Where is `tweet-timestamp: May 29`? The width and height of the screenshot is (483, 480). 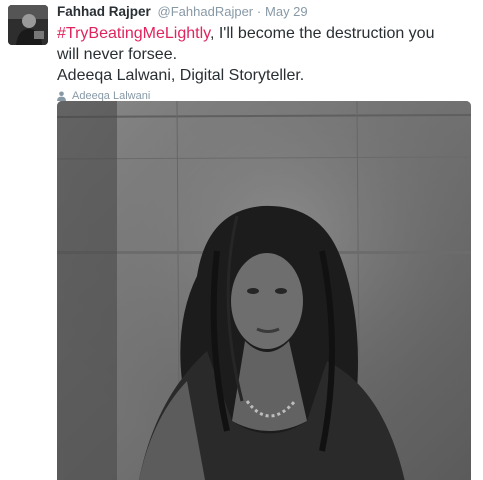
tweet-timestamp: May 29 is located at coordinates (286, 11).